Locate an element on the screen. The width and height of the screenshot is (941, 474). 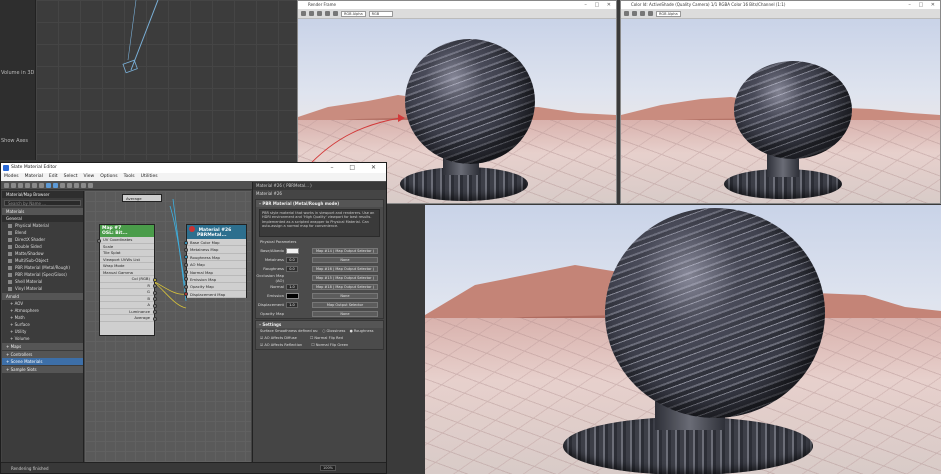
select-by-material-icon is located at coordinates (83, 185).